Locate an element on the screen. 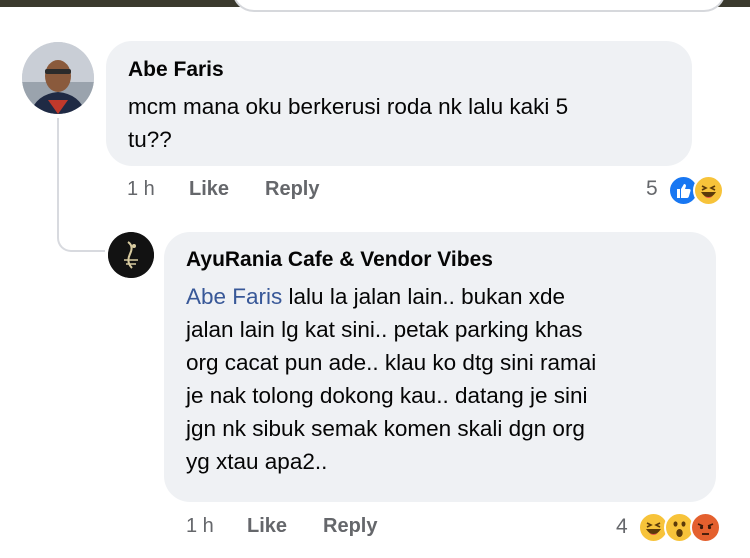 This screenshot has height=558, width=750. reply-text-line: jgn nk sibuk semak komen skali dgn org is located at coordinates (385, 428).